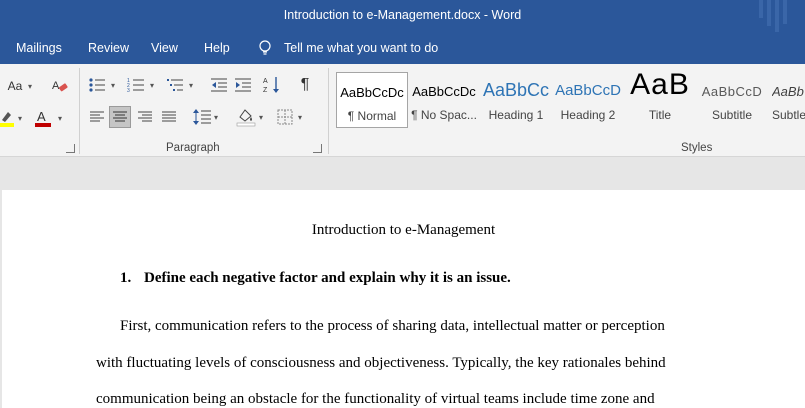 The height and width of the screenshot is (408, 805). Describe the element at coordinates (219, 85) in the screenshot. I see `decrease-indent-icon` at that location.